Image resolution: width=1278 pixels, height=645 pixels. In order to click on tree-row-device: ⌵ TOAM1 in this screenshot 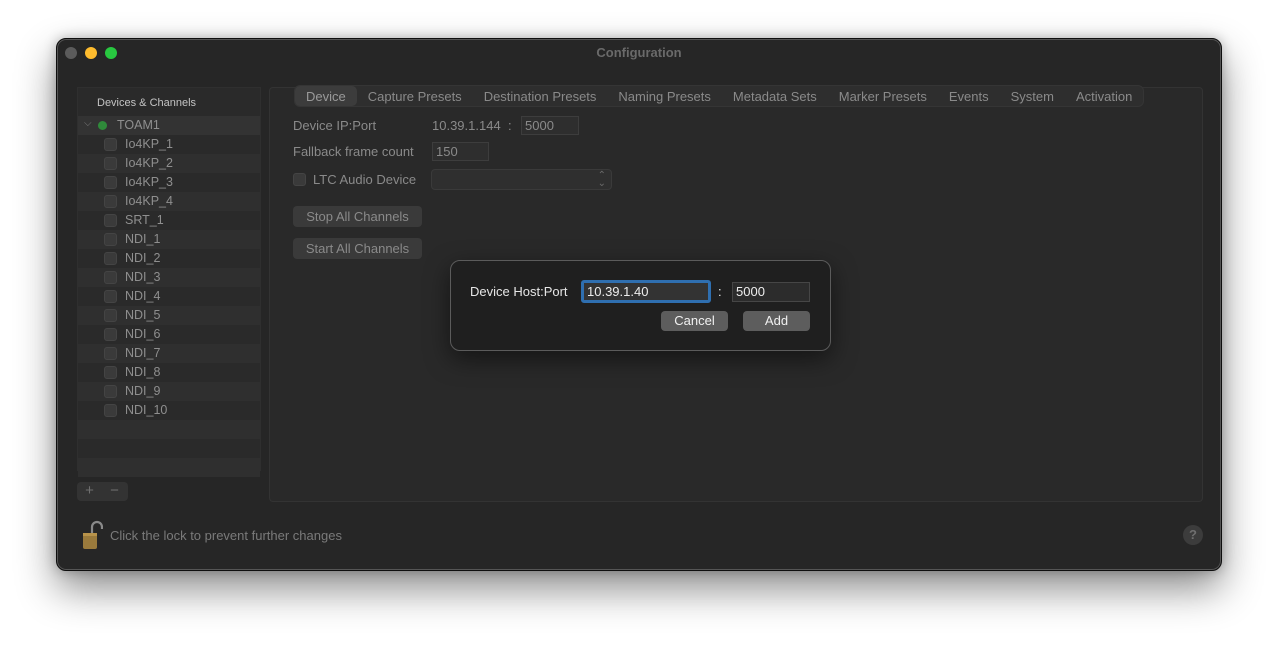, I will do `click(169, 125)`.